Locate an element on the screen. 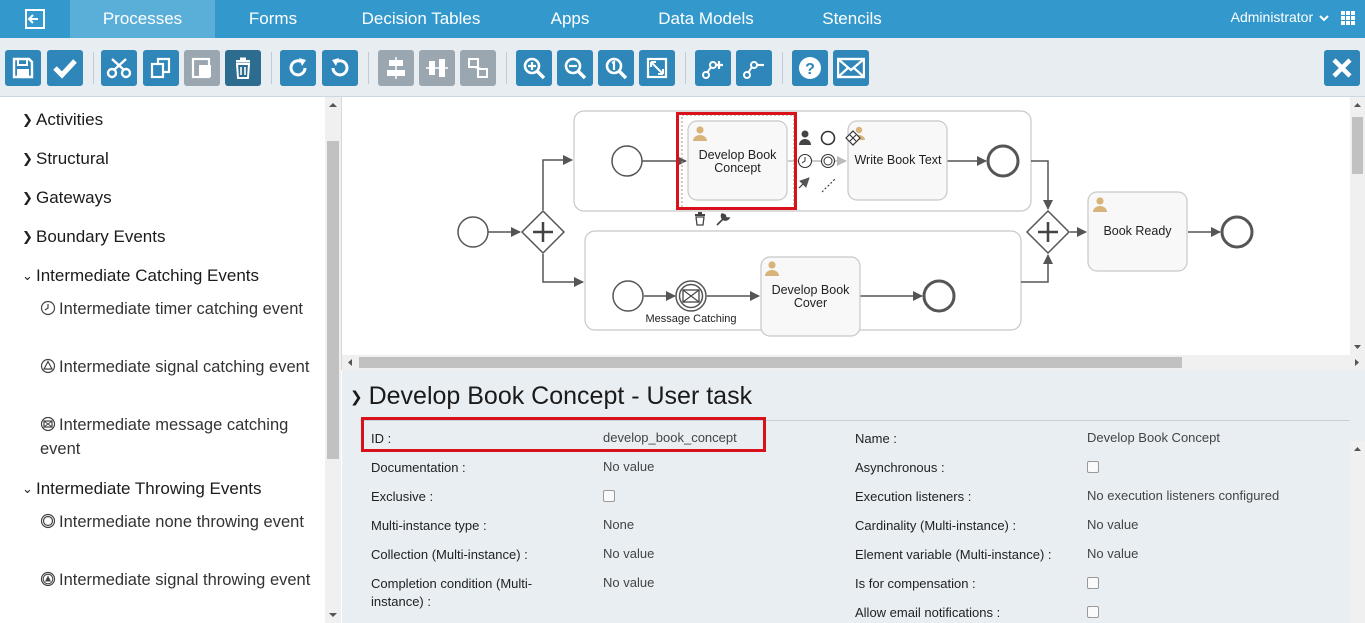 This screenshot has width=1365, height=623. palette-group-label: Boundary Events is located at coordinates (101, 236).